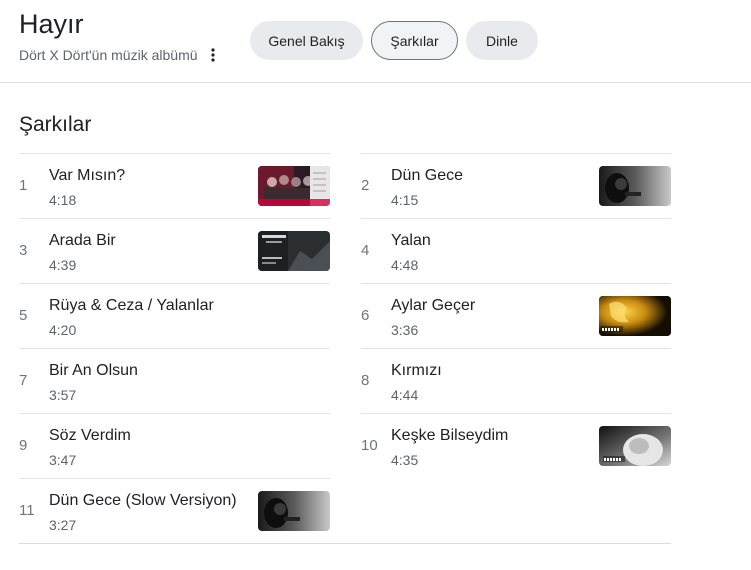 The width and height of the screenshot is (751, 570). What do you see at coordinates (416, 370) in the screenshot?
I see `song-title: Kırmızı` at bounding box center [416, 370].